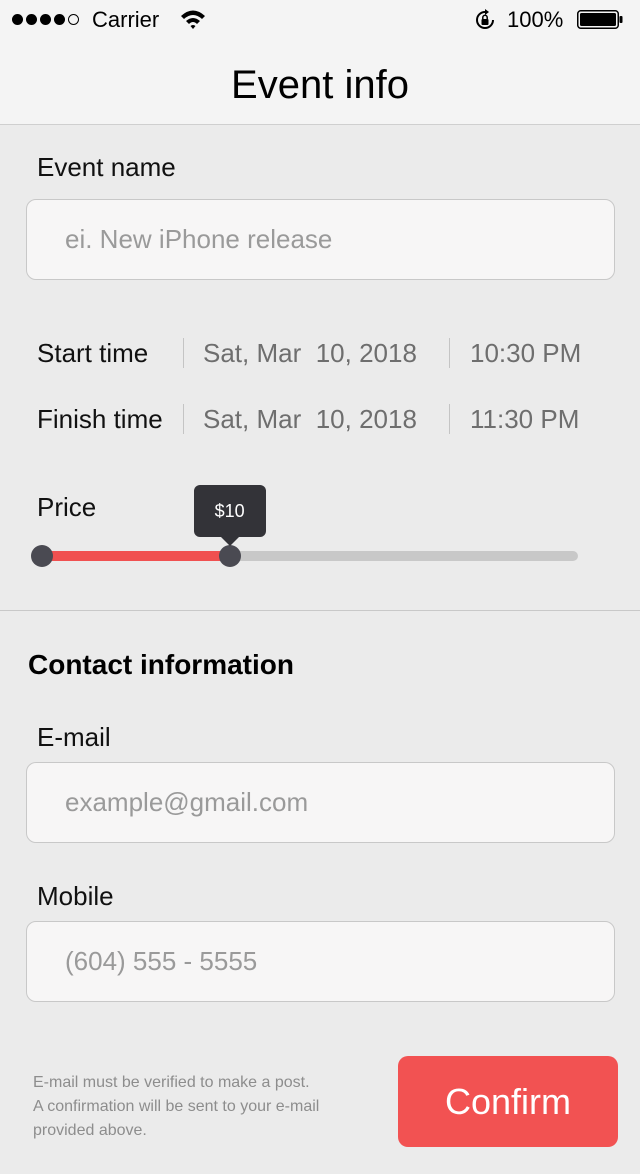 Image resolution: width=640 pixels, height=1174 pixels. I want to click on page-title: Event info, so click(320, 85).